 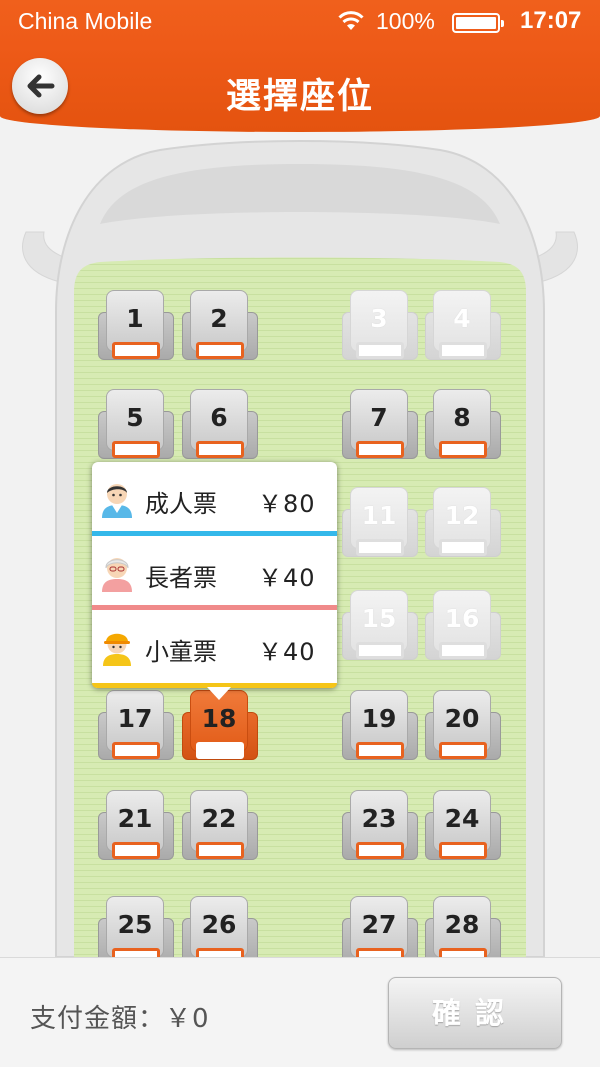 I want to click on ticket-label: 成人票, so click(x=181, y=504).